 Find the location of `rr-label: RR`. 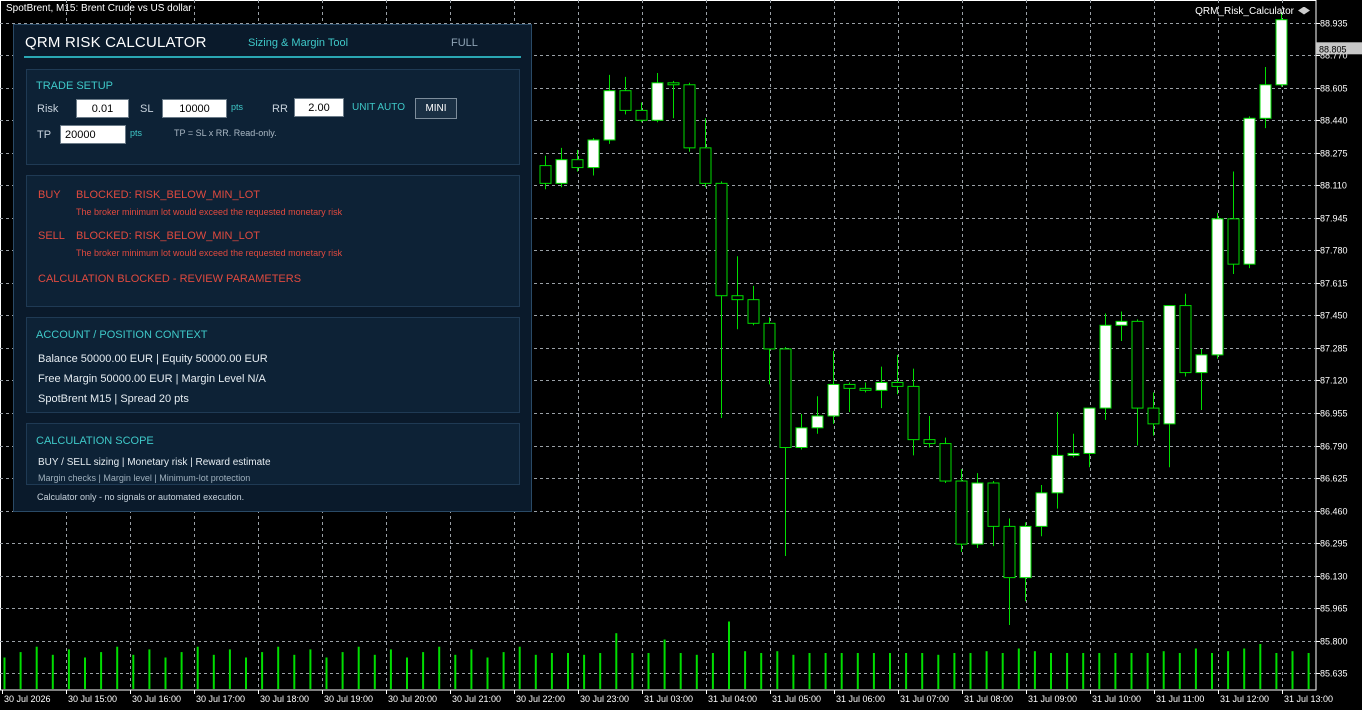

rr-label: RR is located at coordinates (280, 109).